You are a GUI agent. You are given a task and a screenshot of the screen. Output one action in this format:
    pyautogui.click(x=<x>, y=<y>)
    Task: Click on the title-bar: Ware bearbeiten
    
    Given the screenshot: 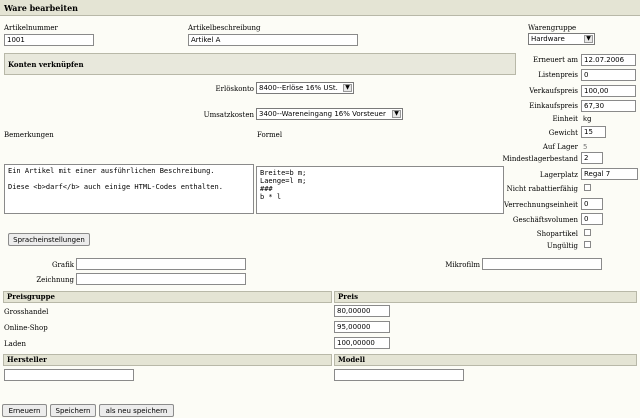 What is the action you would take?
    pyautogui.click(x=320, y=8)
    